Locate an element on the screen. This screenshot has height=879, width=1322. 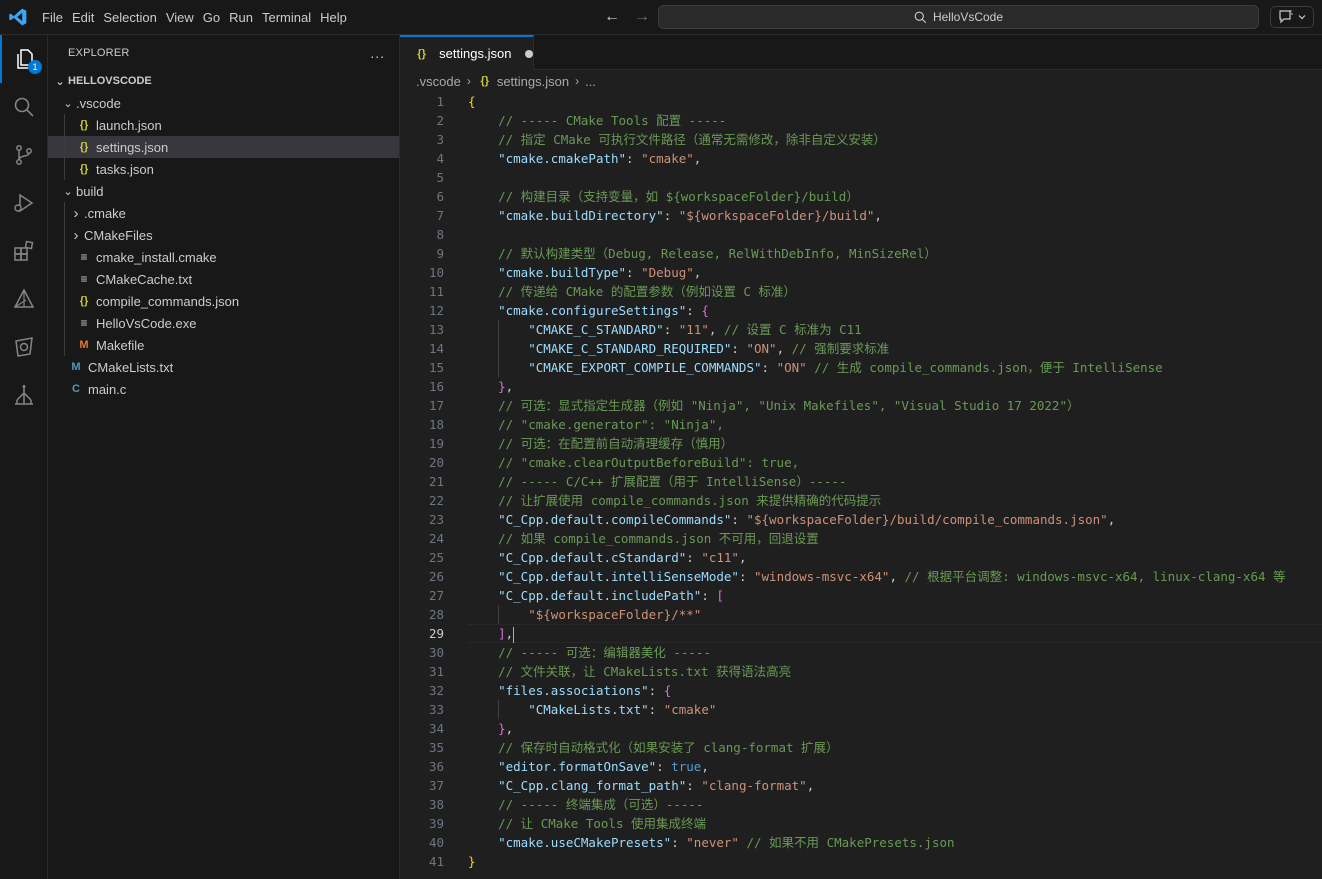
code-line: 25 "C_Cpp.default.cStandard": "c11", is located at coordinates (861, 557).